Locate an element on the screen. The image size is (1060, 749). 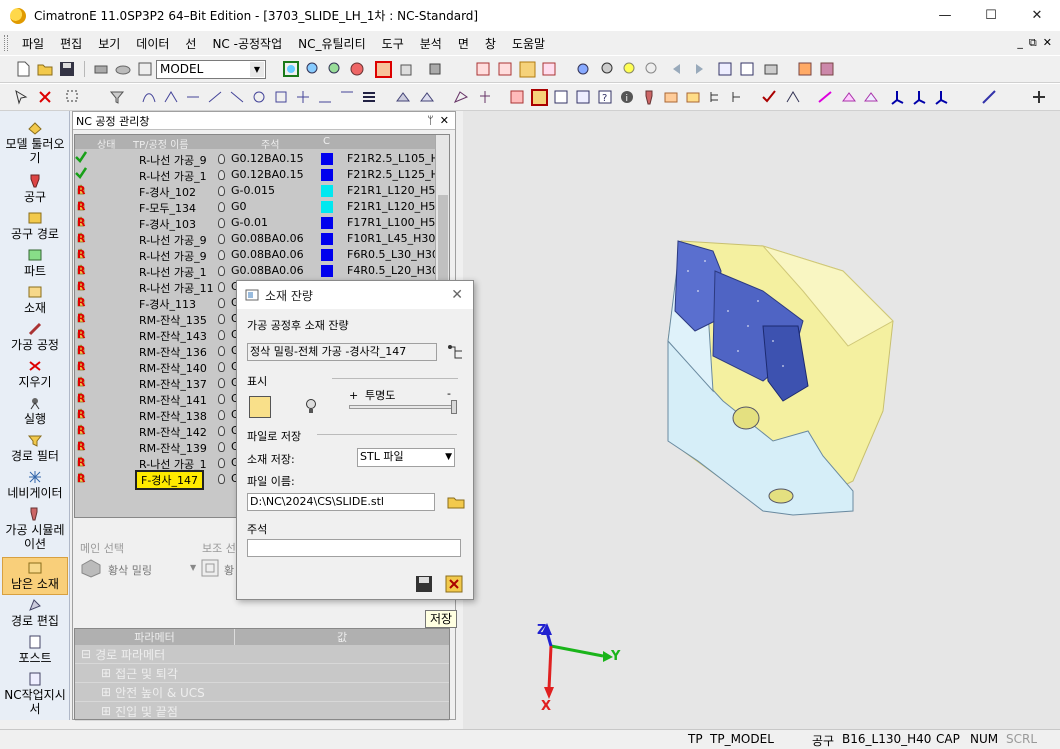
tree-row: R-나선 가공_1 G0.12BA0.15 F21R2.5_L125_H75 is located at coordinates (262, 175).